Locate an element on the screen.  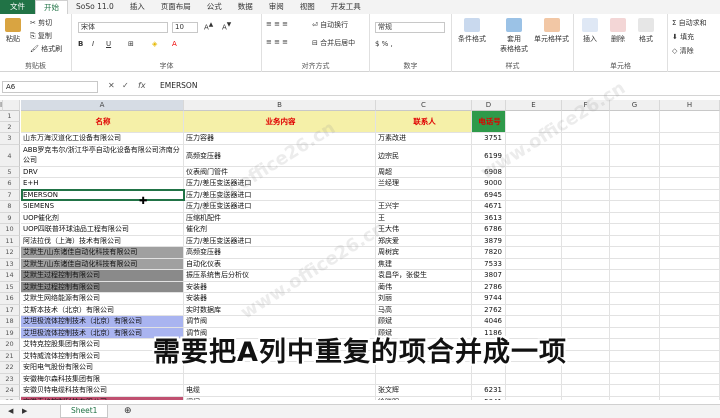
conditional-format-button: 条件格式 is located at coordinates (472, 31).